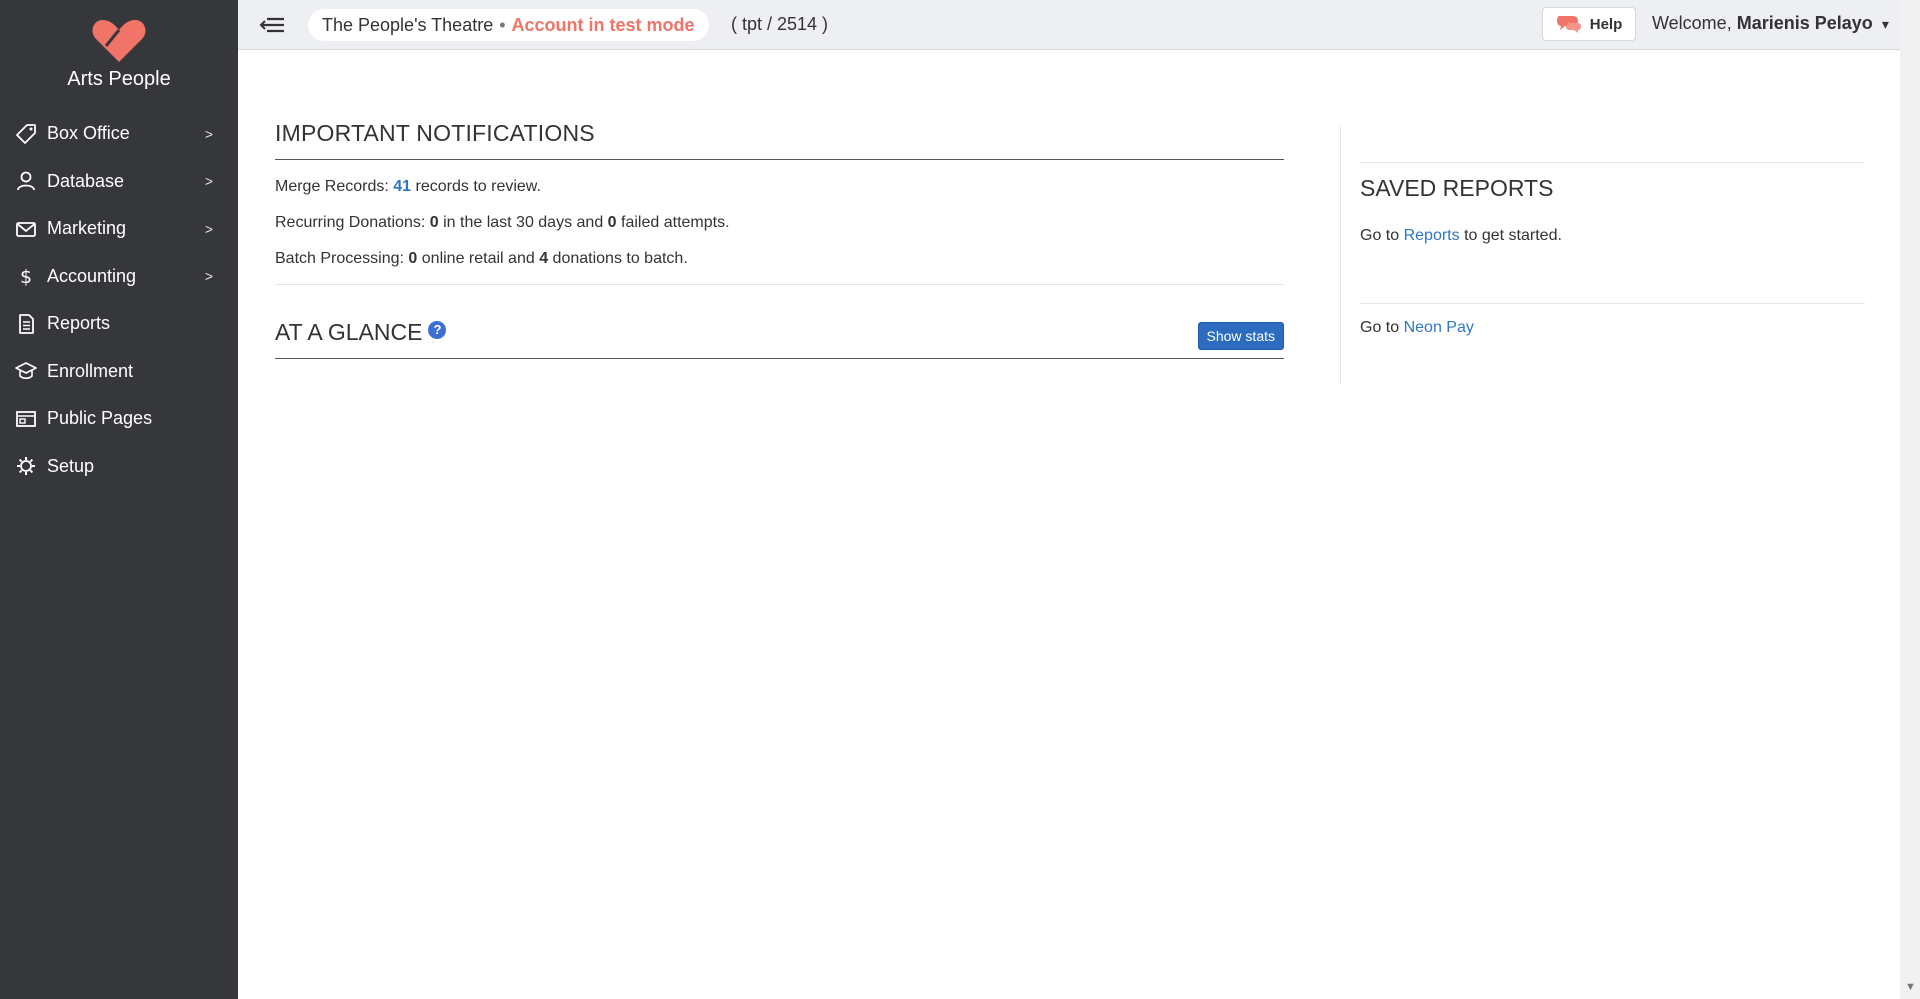 The height and width of the screenshot is (999, 1920). What do you see at coordinates (332, 186) in the screenshot?
I see `merge-records-label: Merge Records:` at bounding box center [332, 186].